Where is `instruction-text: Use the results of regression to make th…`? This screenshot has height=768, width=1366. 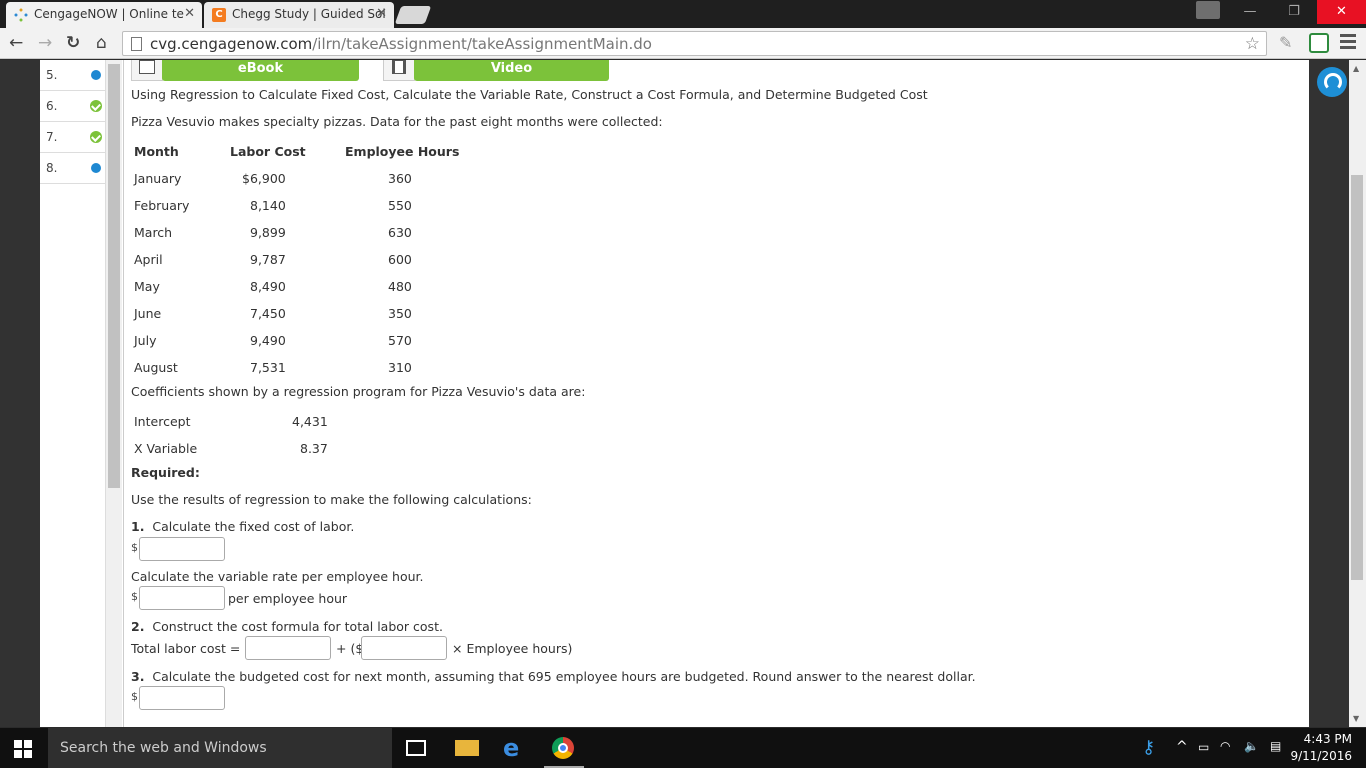
instruction-text: Use the results of regression to make th… is located at coordinates (331, 499).